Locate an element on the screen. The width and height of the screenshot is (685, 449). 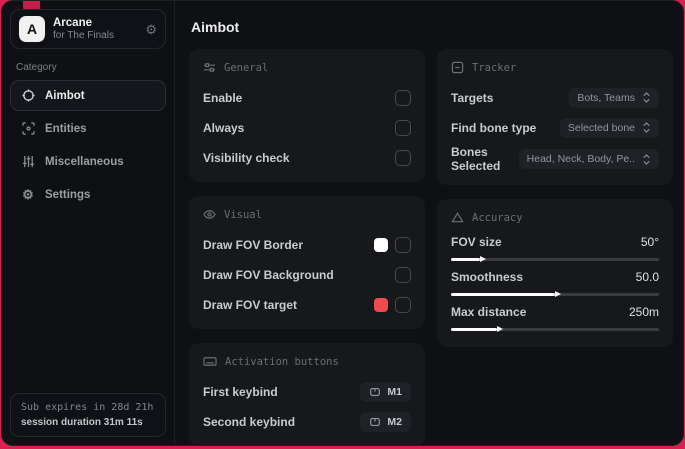
general-card-header: General is located at coordinates (307, 67).